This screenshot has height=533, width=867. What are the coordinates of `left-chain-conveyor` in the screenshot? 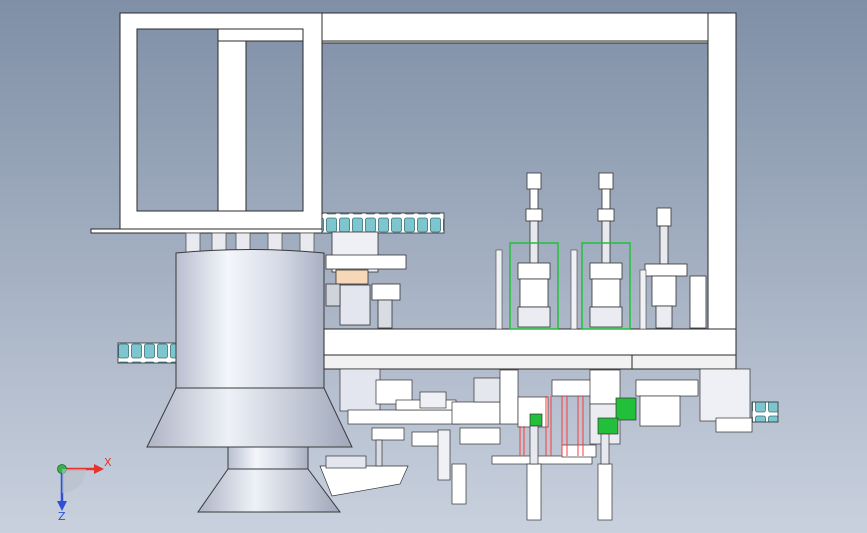 It's located at (149, 353).